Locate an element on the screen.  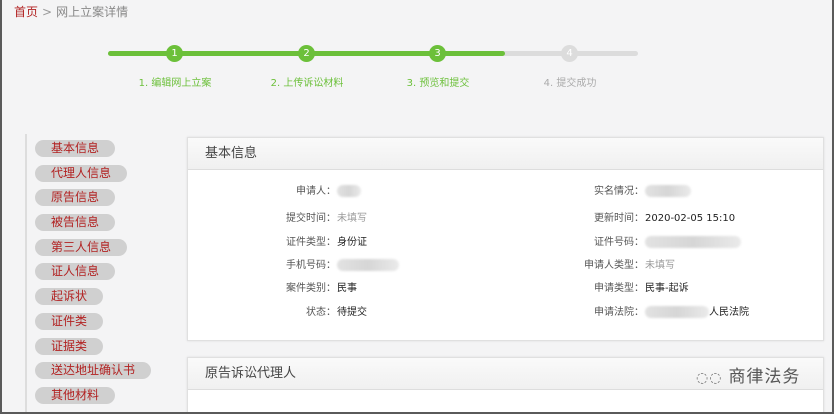
field-value: 未填写 is located at coordinates (660, 266).